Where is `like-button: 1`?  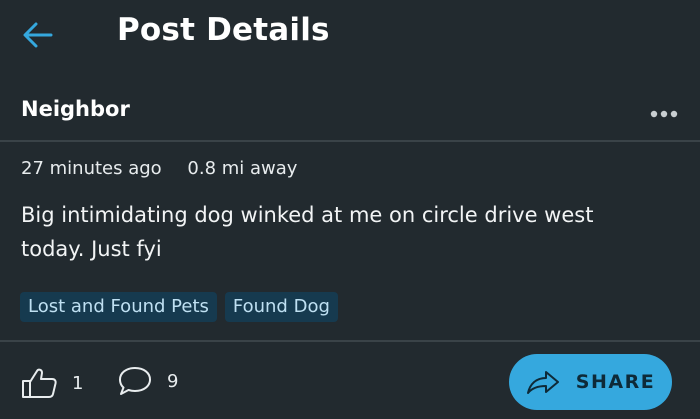
like-button: 1 is located at coordinates (51, 383).